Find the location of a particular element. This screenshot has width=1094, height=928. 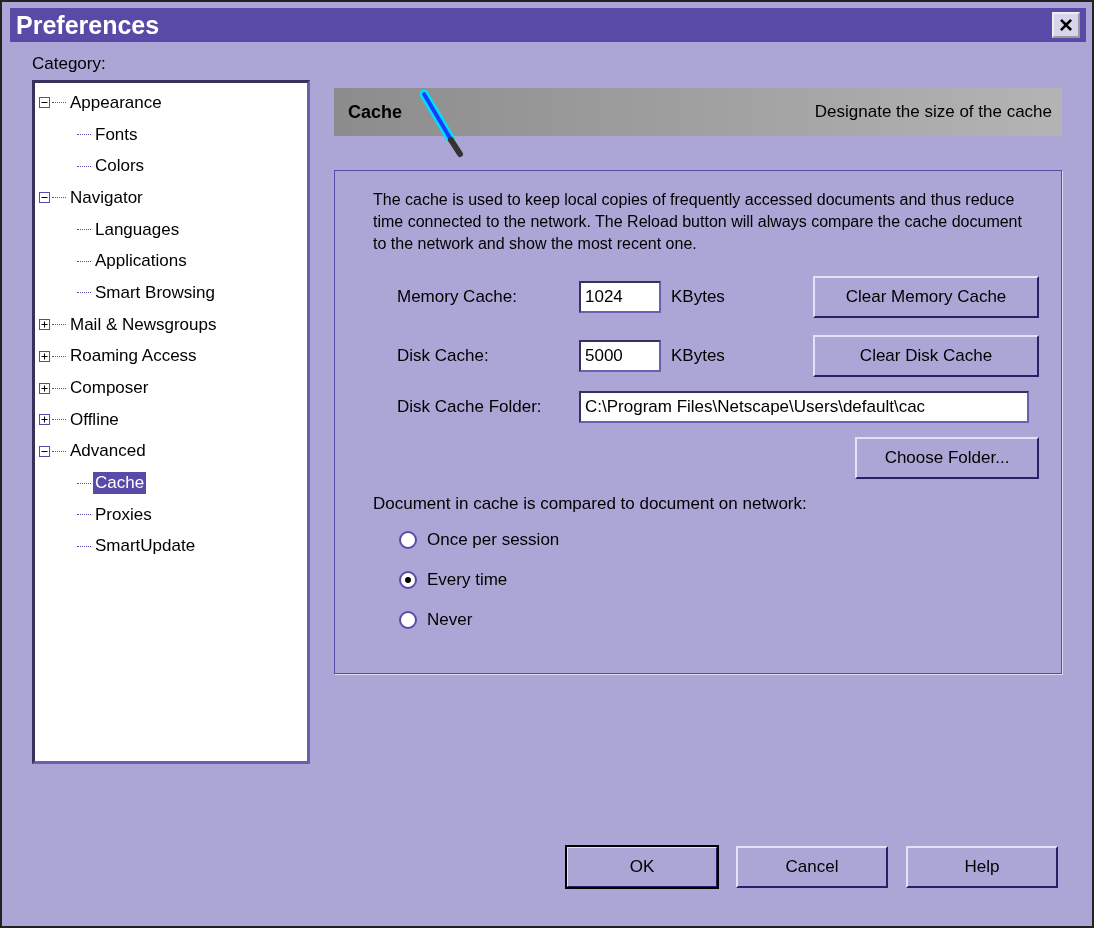

dialog-button: Cancel is located at coordinates (812, 867).